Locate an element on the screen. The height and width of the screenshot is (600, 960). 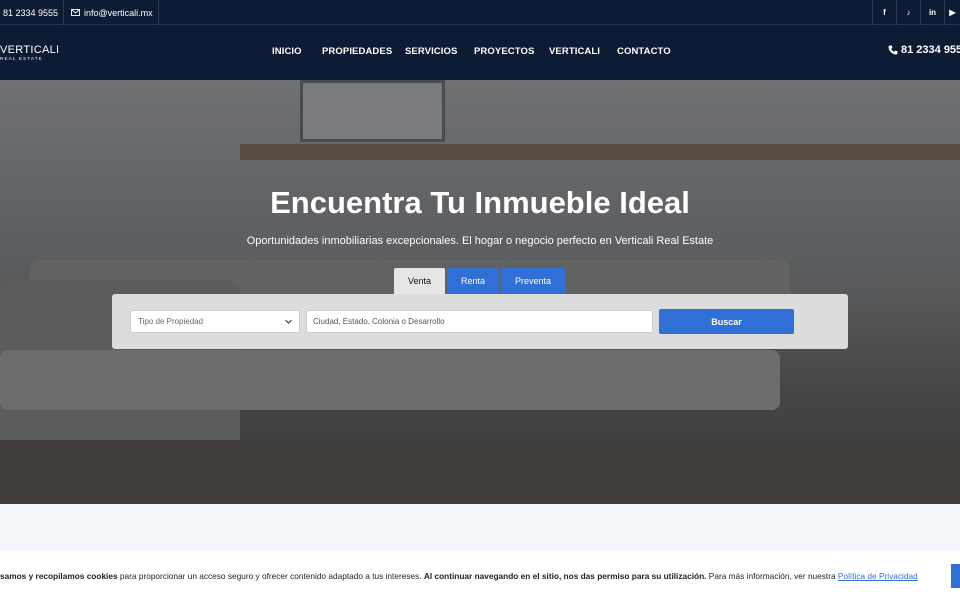
privacy-policy-link: Política de Privacidad is located at coordinates (878, 576).